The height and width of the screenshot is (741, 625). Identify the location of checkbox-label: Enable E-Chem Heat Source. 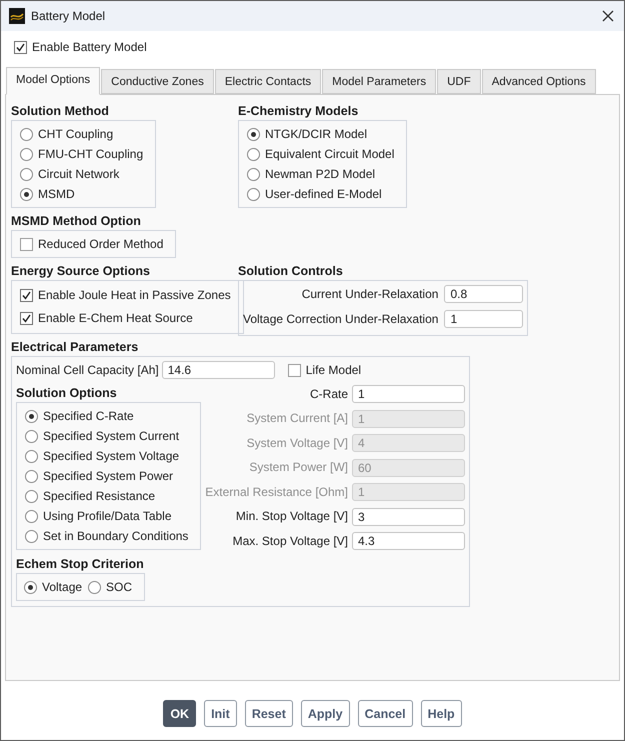
(115, 318).